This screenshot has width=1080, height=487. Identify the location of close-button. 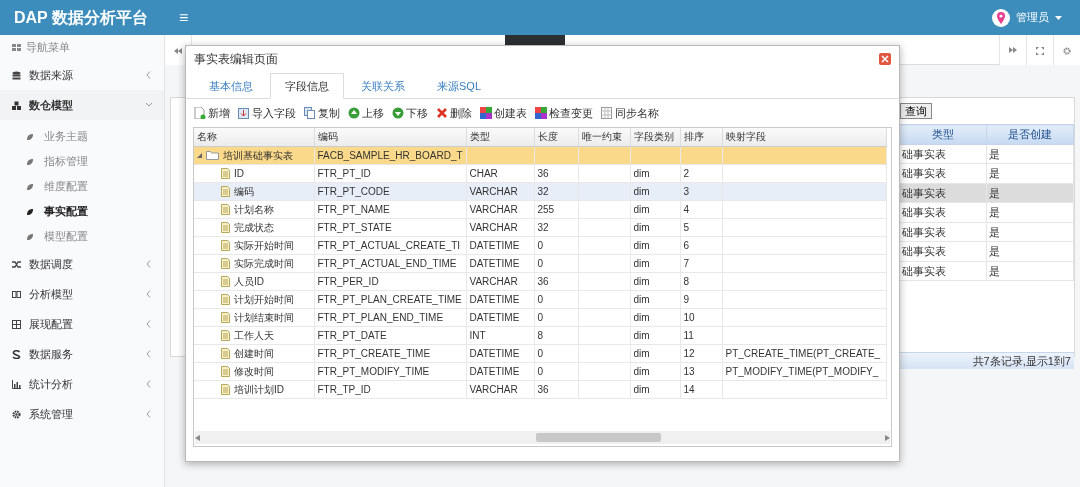
(885, 59).